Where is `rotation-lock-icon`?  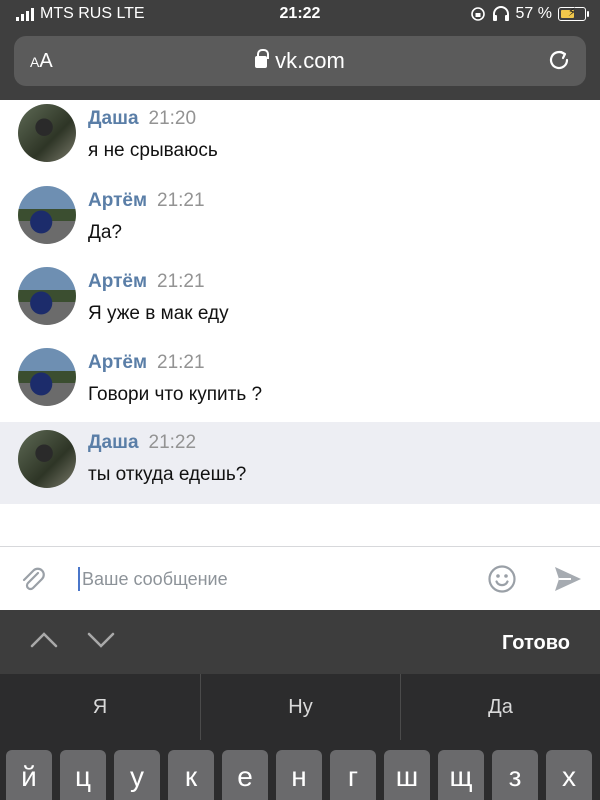 rotation-lock-icon is located at coordinates (477, 14).